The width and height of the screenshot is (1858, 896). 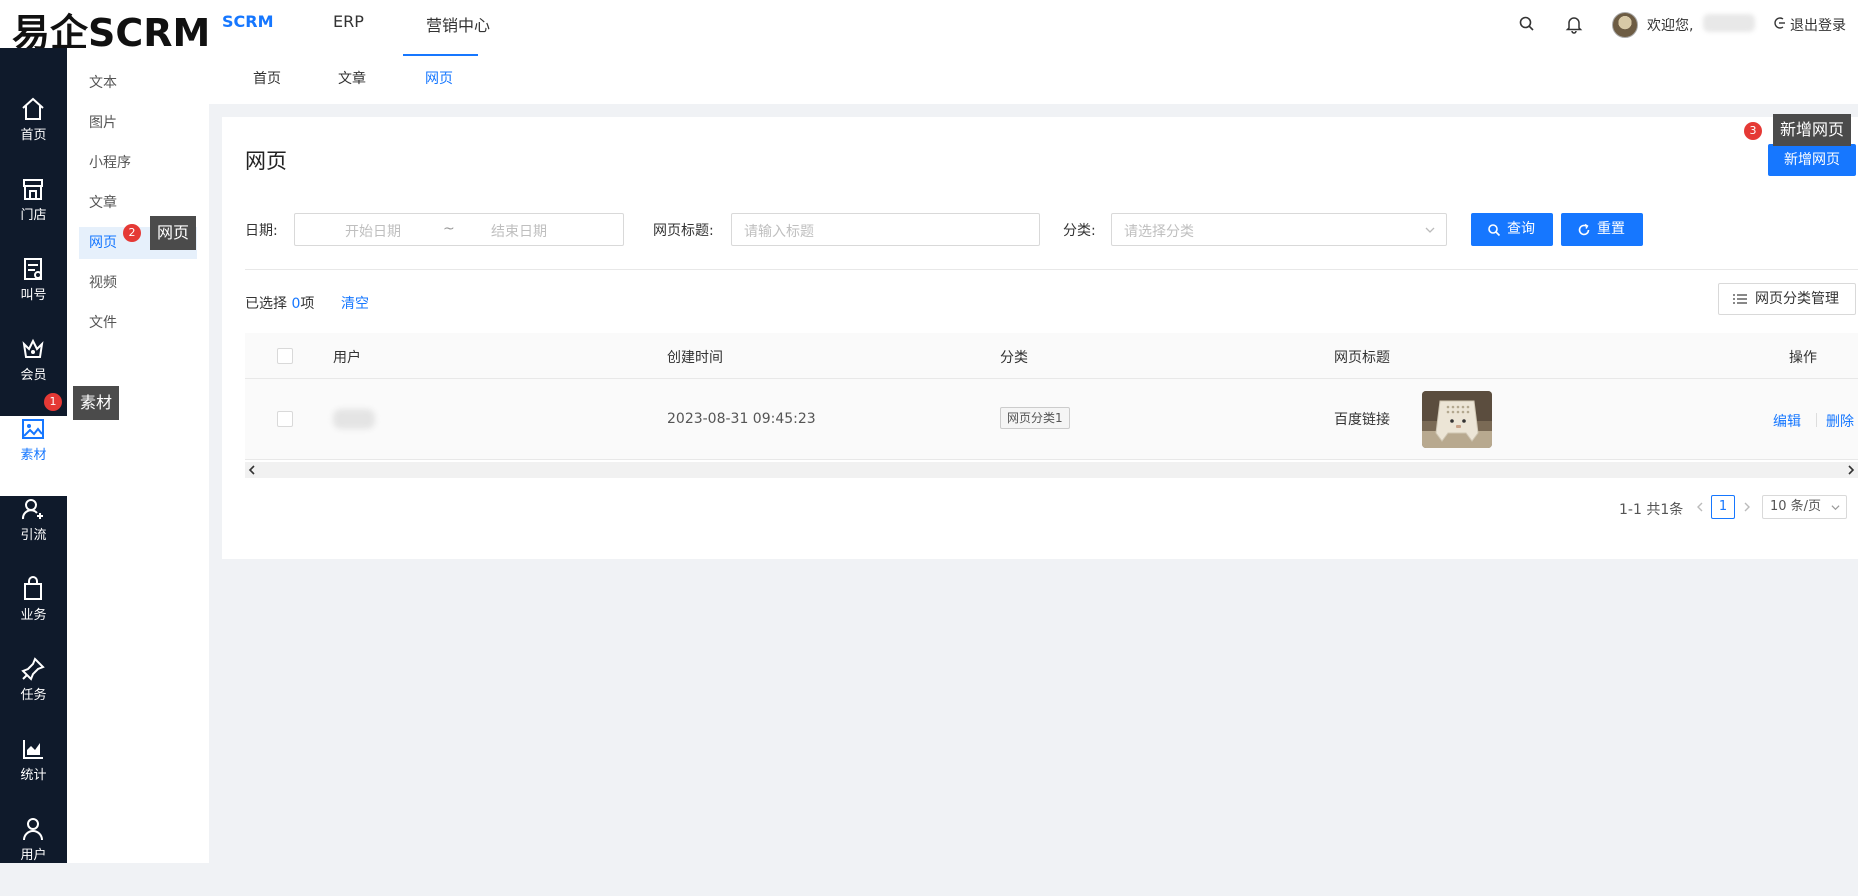 I want to click on rail-label: 门店, so click(x=33, y=215).